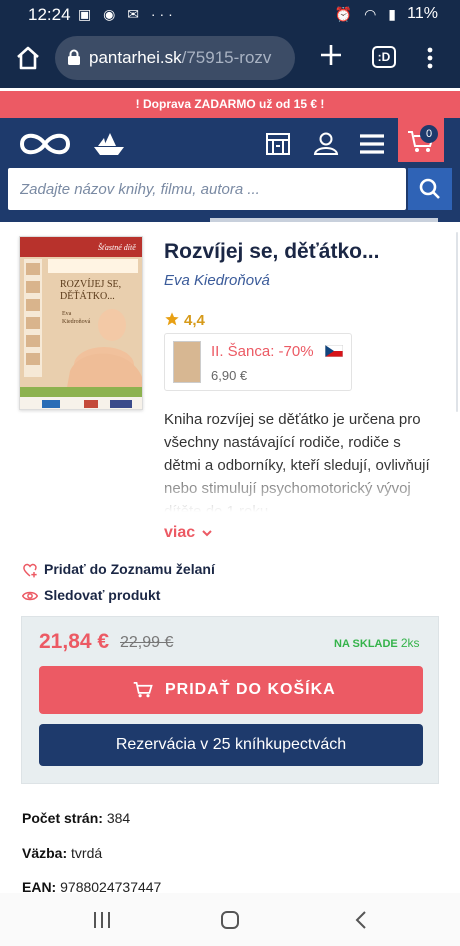 The height and width of the screenshot is (946, 460). I want to click on search-input, so click(207, 189).